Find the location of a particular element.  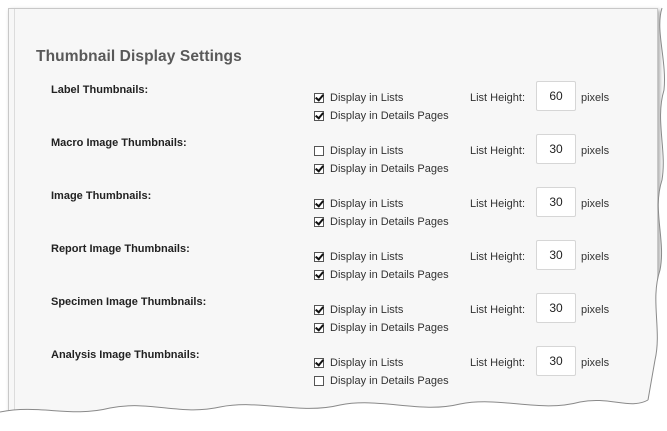

row-label: Image Thumbnails: is located at coordinates (101, 196).